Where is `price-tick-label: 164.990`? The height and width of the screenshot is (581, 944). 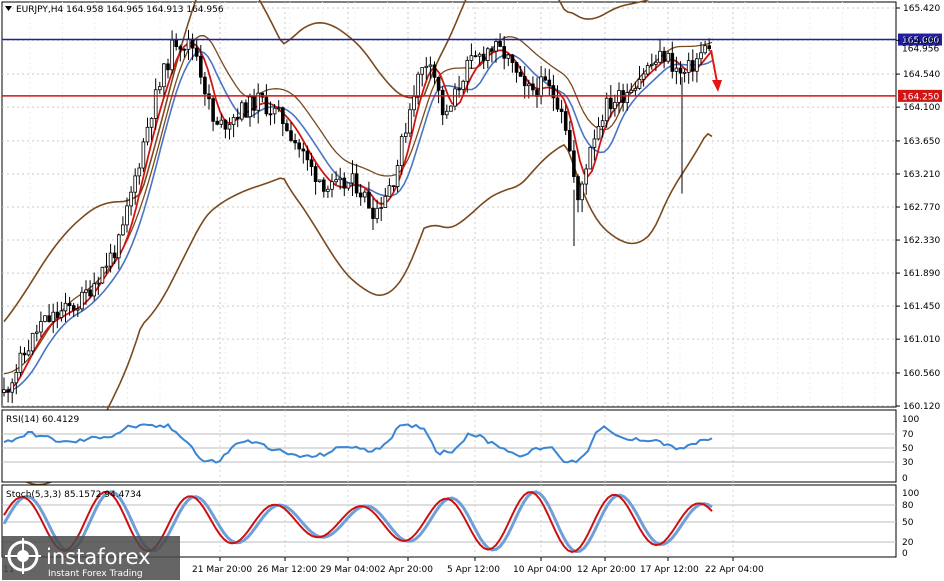
price-tick-label: 164.990 is located at coordinates (921, 41).